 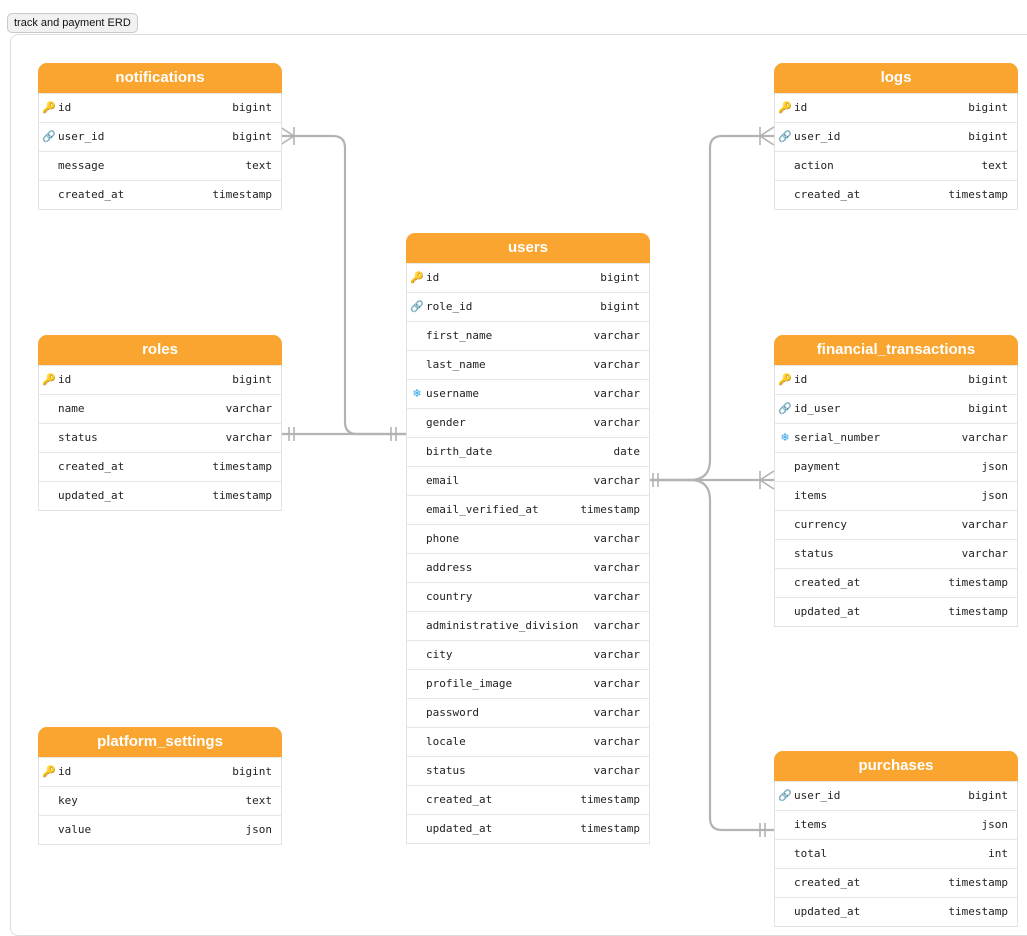 I want to click on column-name: updated_at, so click(x=91, y=495).